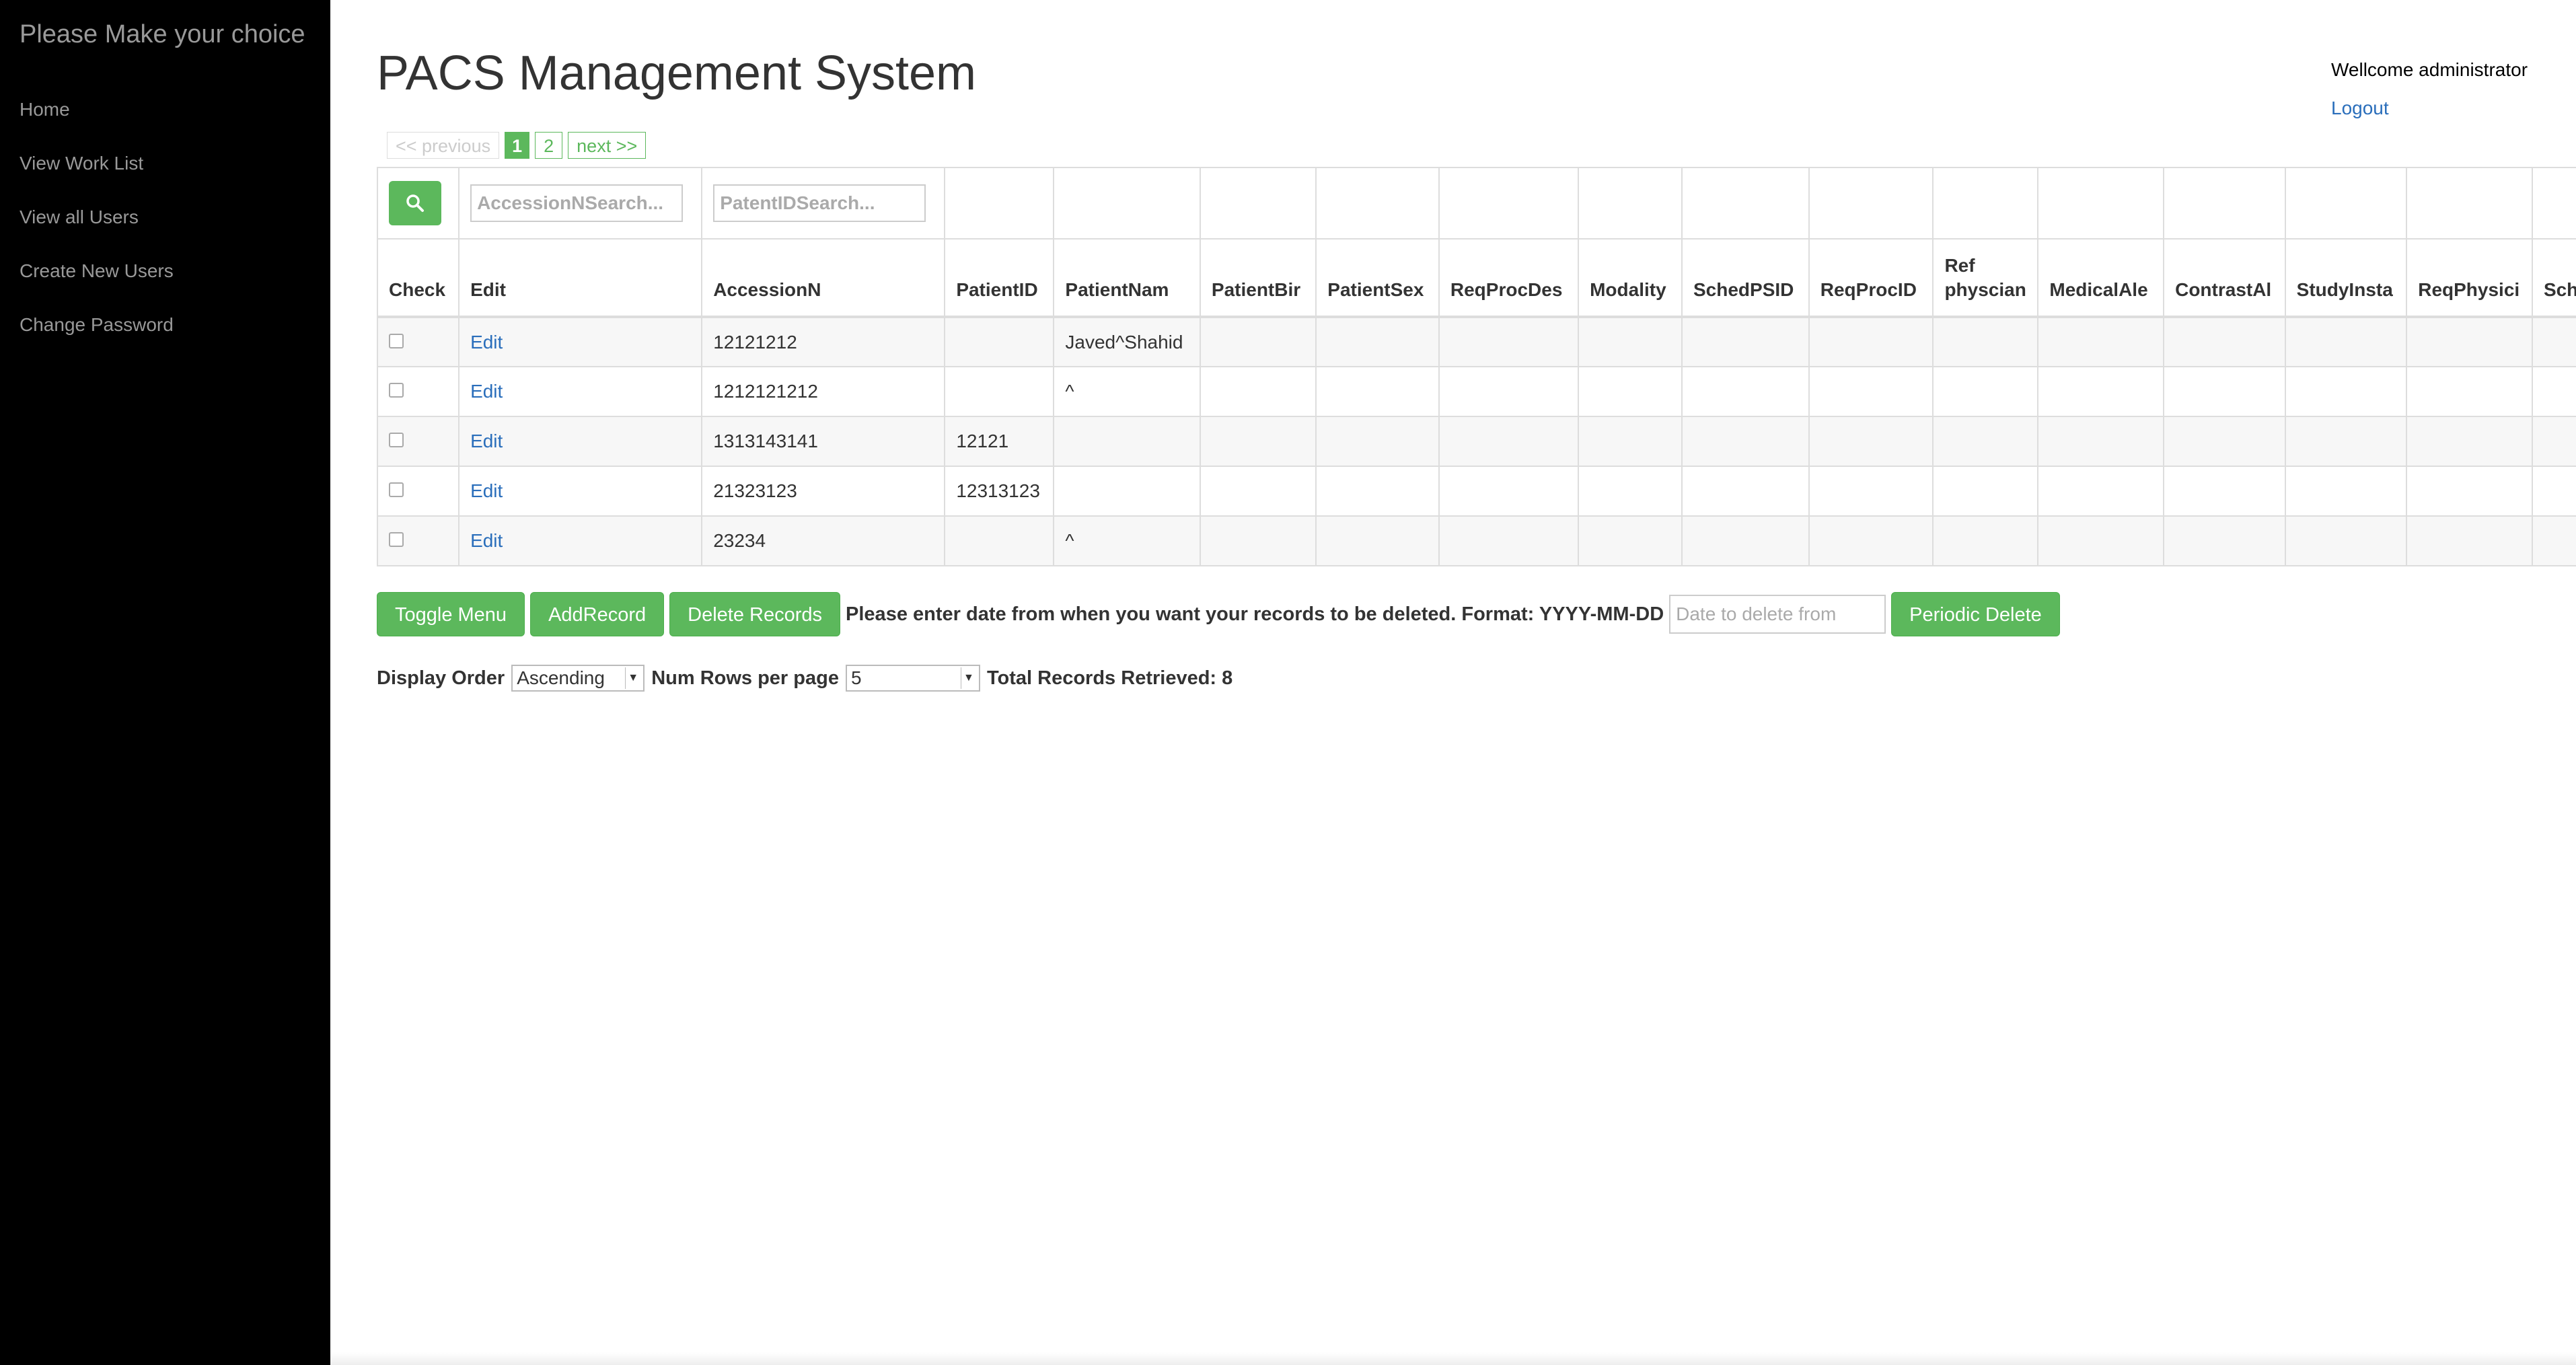 The height and width of the screenshot is (1365, 2576). What do you see at coordinates (2553, 278) in the screenshot?
I see `column-header: Scheduled` at bounding box center [2553, 278].